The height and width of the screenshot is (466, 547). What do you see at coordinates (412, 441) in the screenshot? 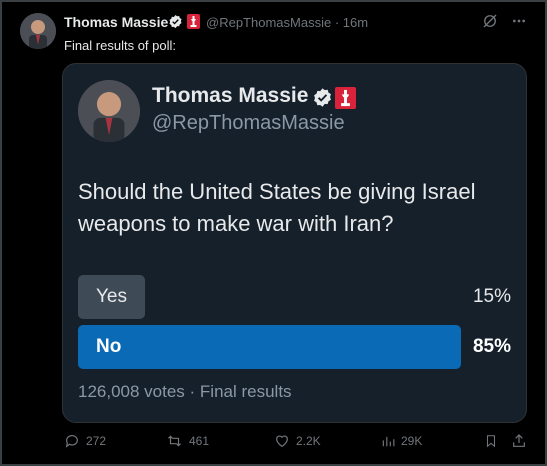
I see `views-count: 29K` at bounding box center [412, 441].